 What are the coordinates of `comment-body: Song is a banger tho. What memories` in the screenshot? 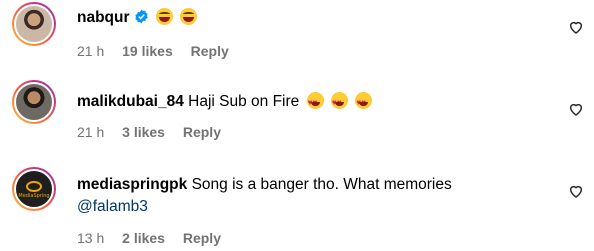 It's located at (321, 184).